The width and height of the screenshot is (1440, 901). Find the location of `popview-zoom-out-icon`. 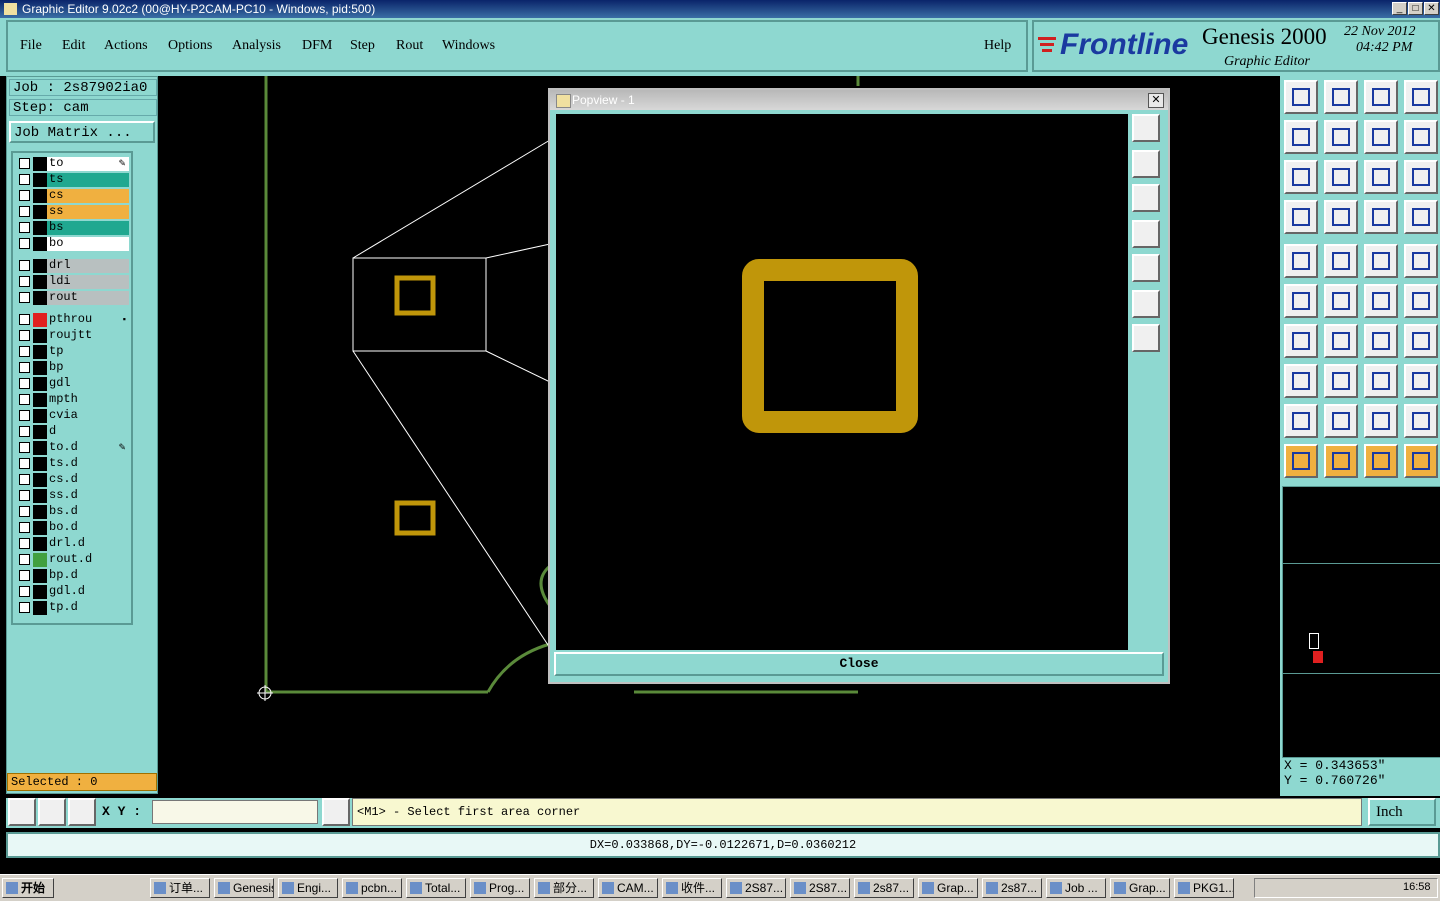

popview-zoom-out-icon is located at coordinates (1146, 338).